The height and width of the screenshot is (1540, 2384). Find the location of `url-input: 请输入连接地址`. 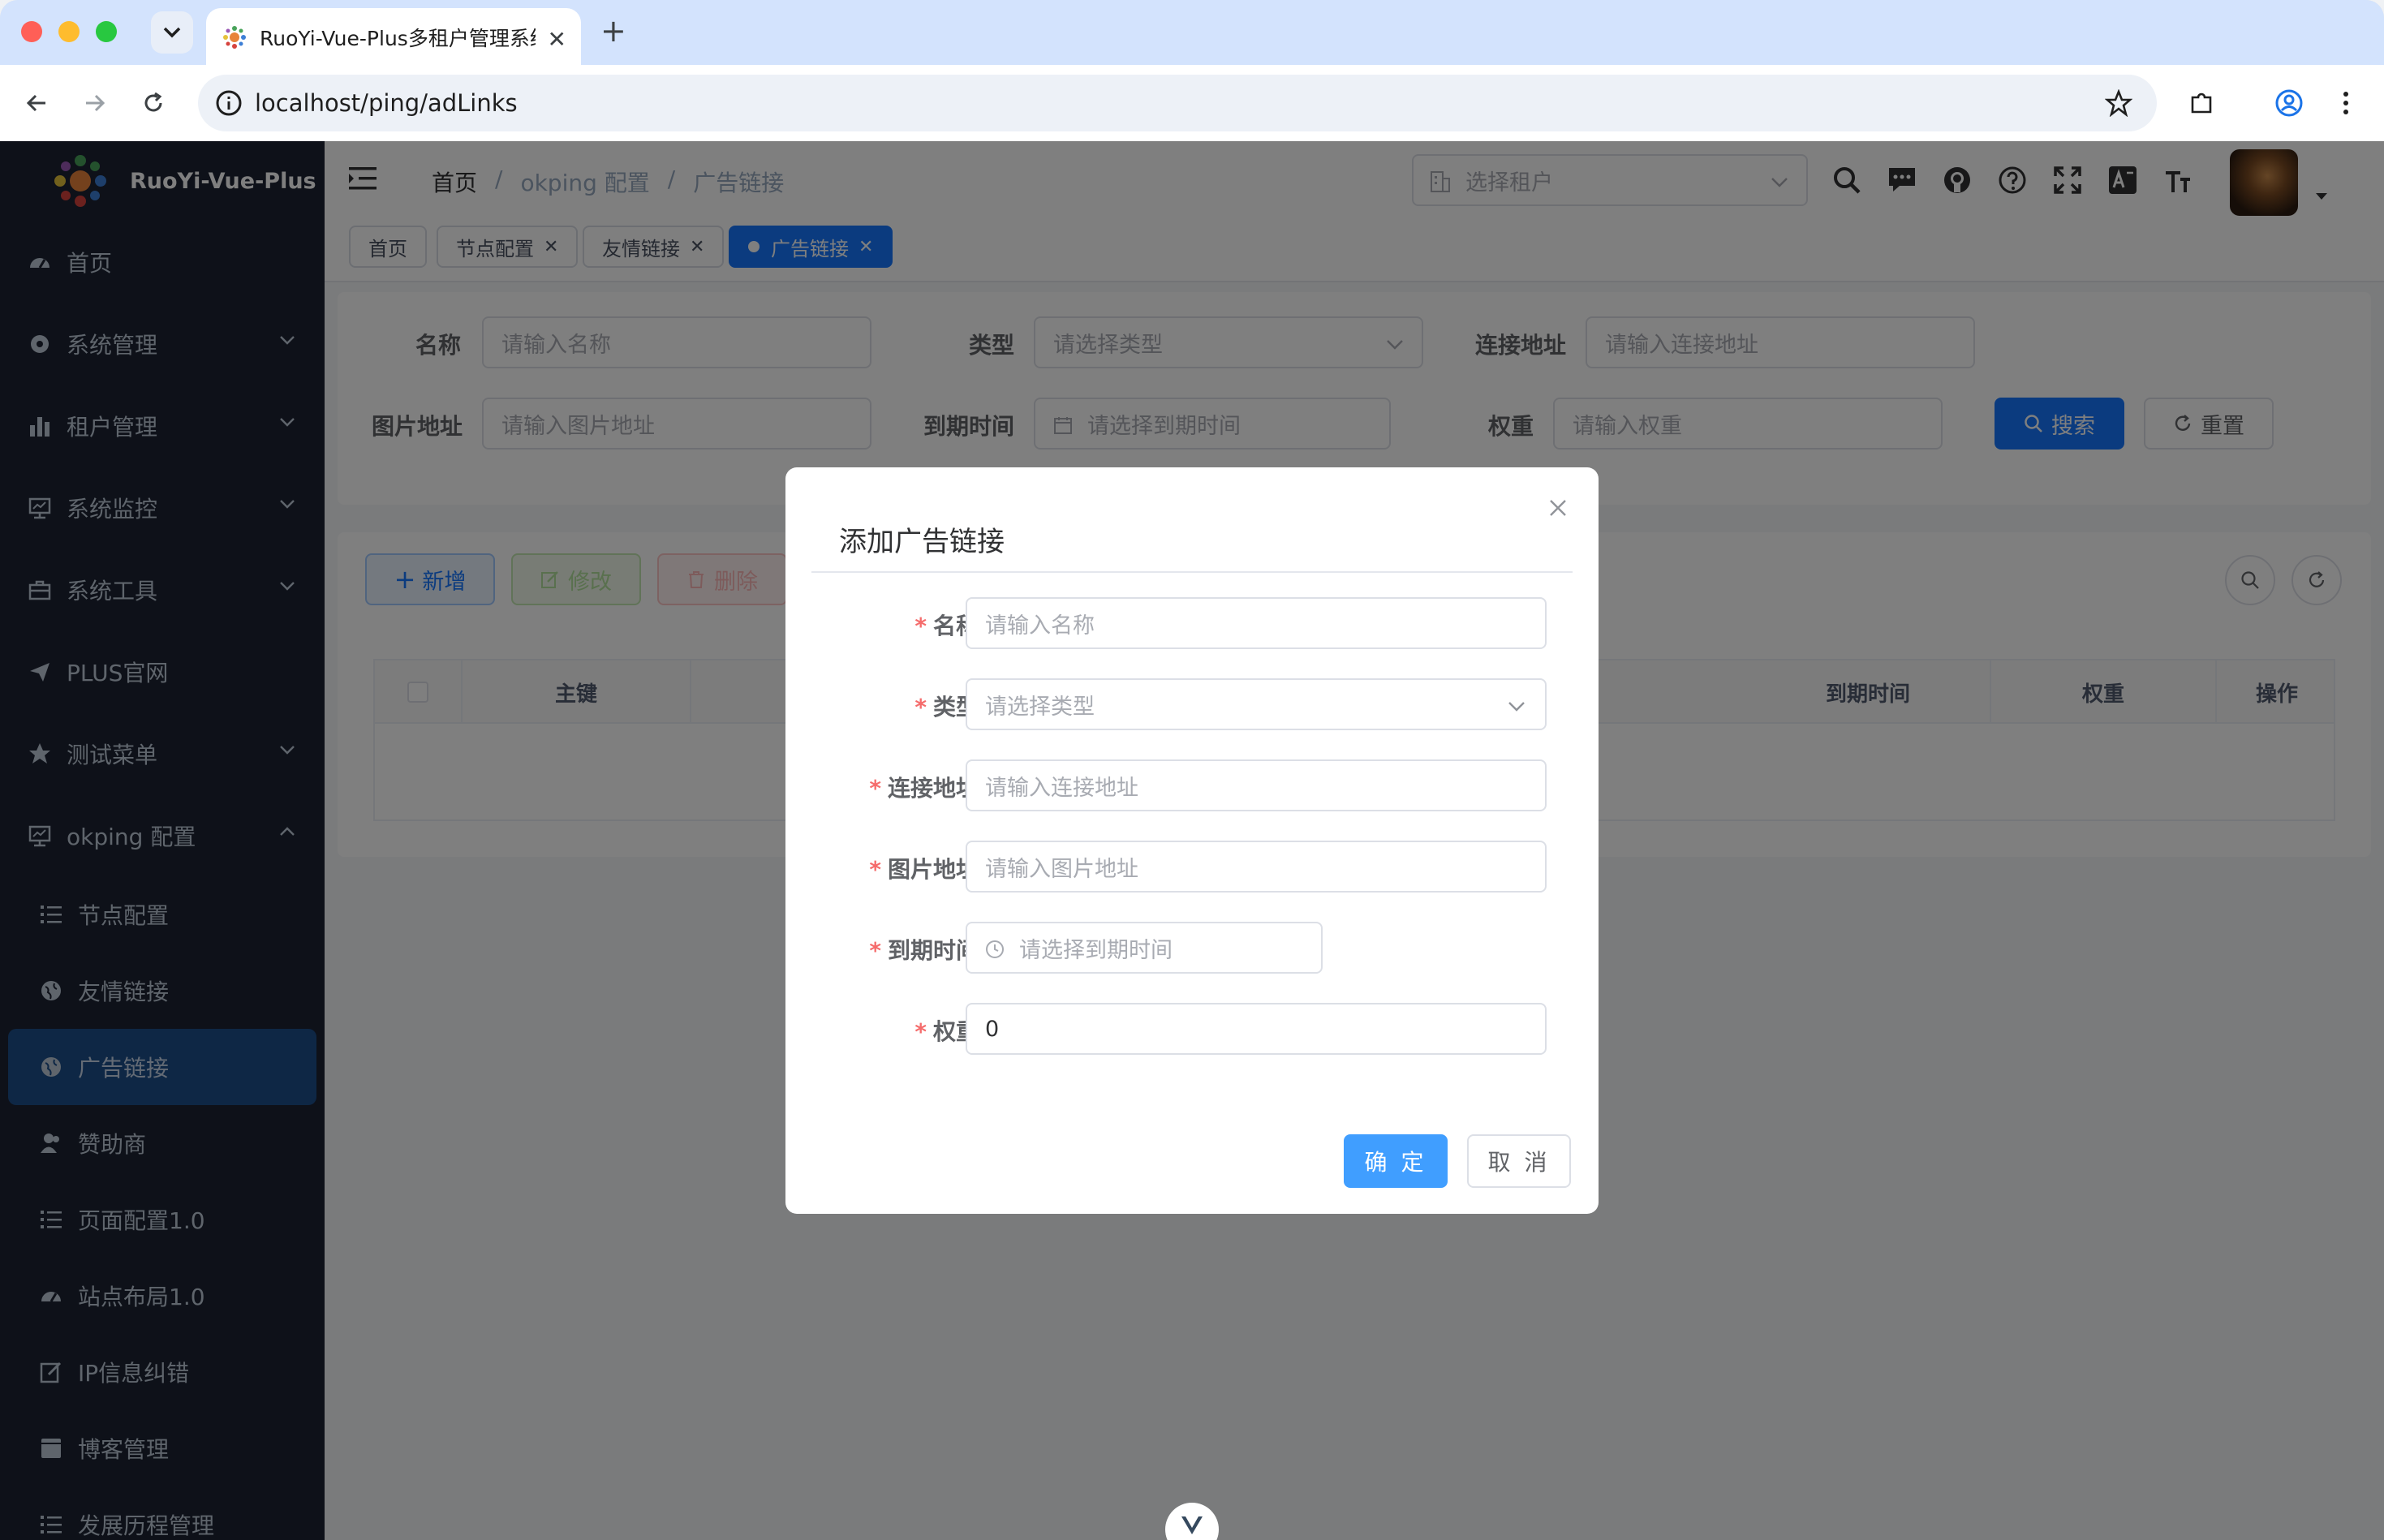

url-input: 请输入连接地址 is located at coordinates (1256, 785).